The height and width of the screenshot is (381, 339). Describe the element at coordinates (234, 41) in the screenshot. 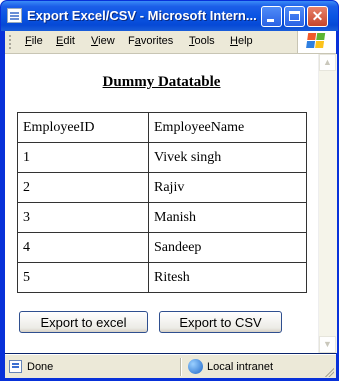

I see `menu-help-mnemonic: H` at that location.